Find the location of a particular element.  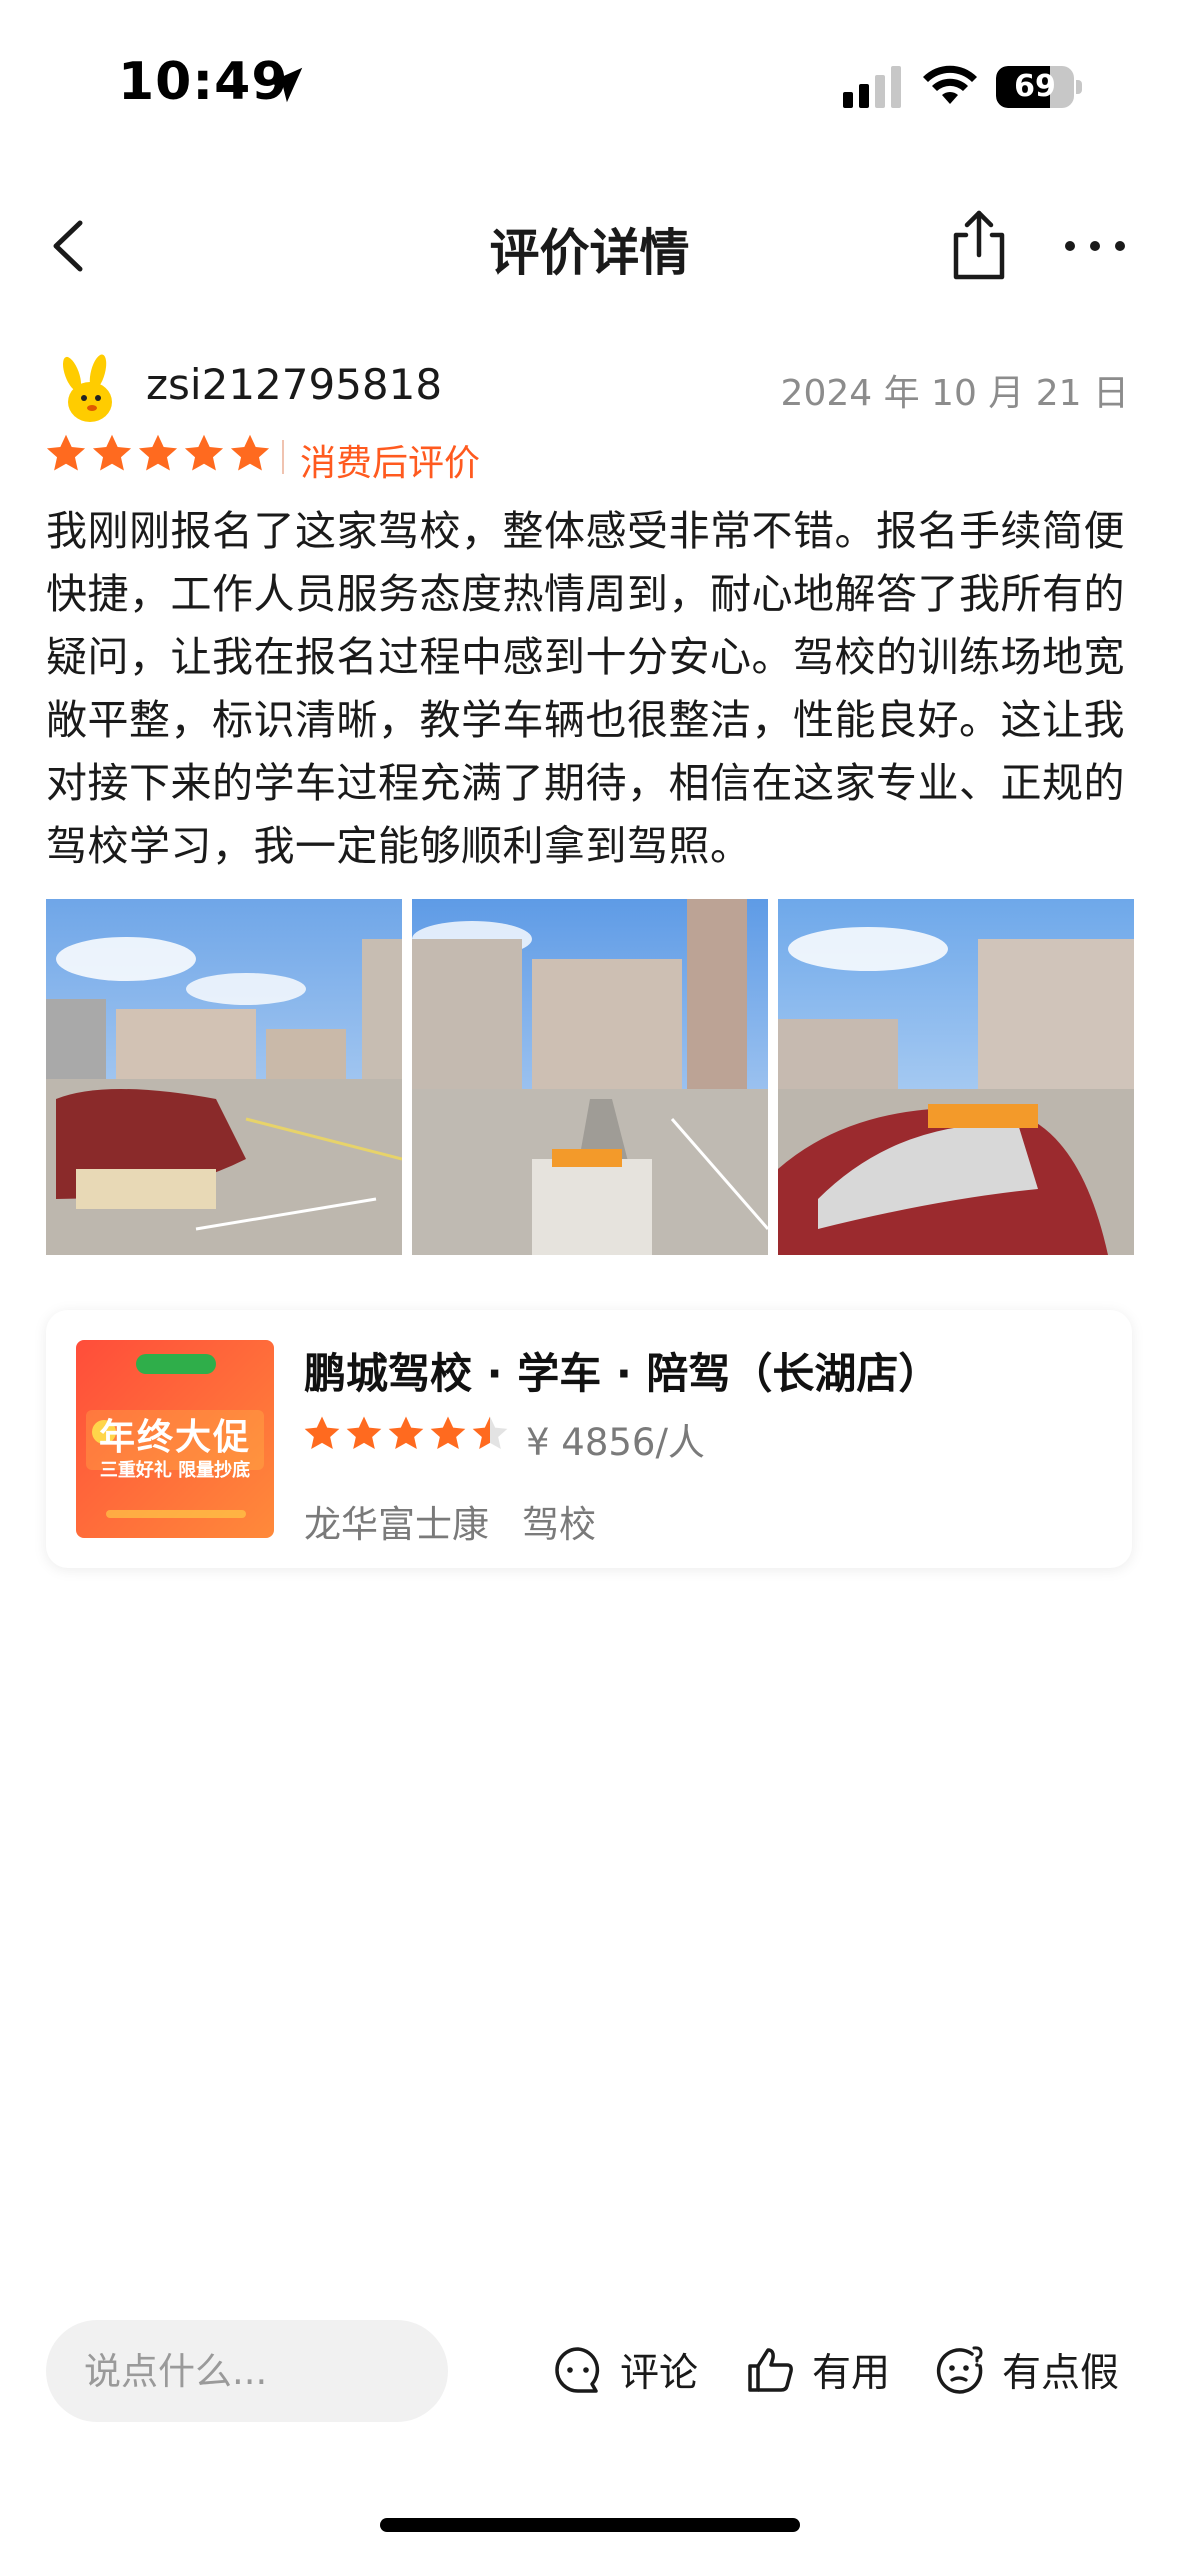

comment-icon is located at coordinates (577, 2370).